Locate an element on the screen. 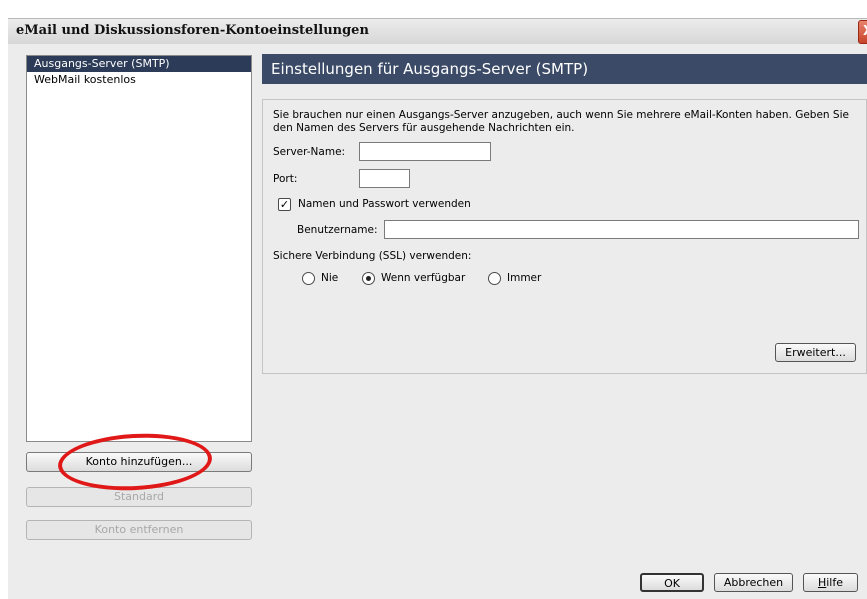 The height and width of the screenshot is (599, 867). cancel-button: Abbrechen is located at coordinates (753, 582).